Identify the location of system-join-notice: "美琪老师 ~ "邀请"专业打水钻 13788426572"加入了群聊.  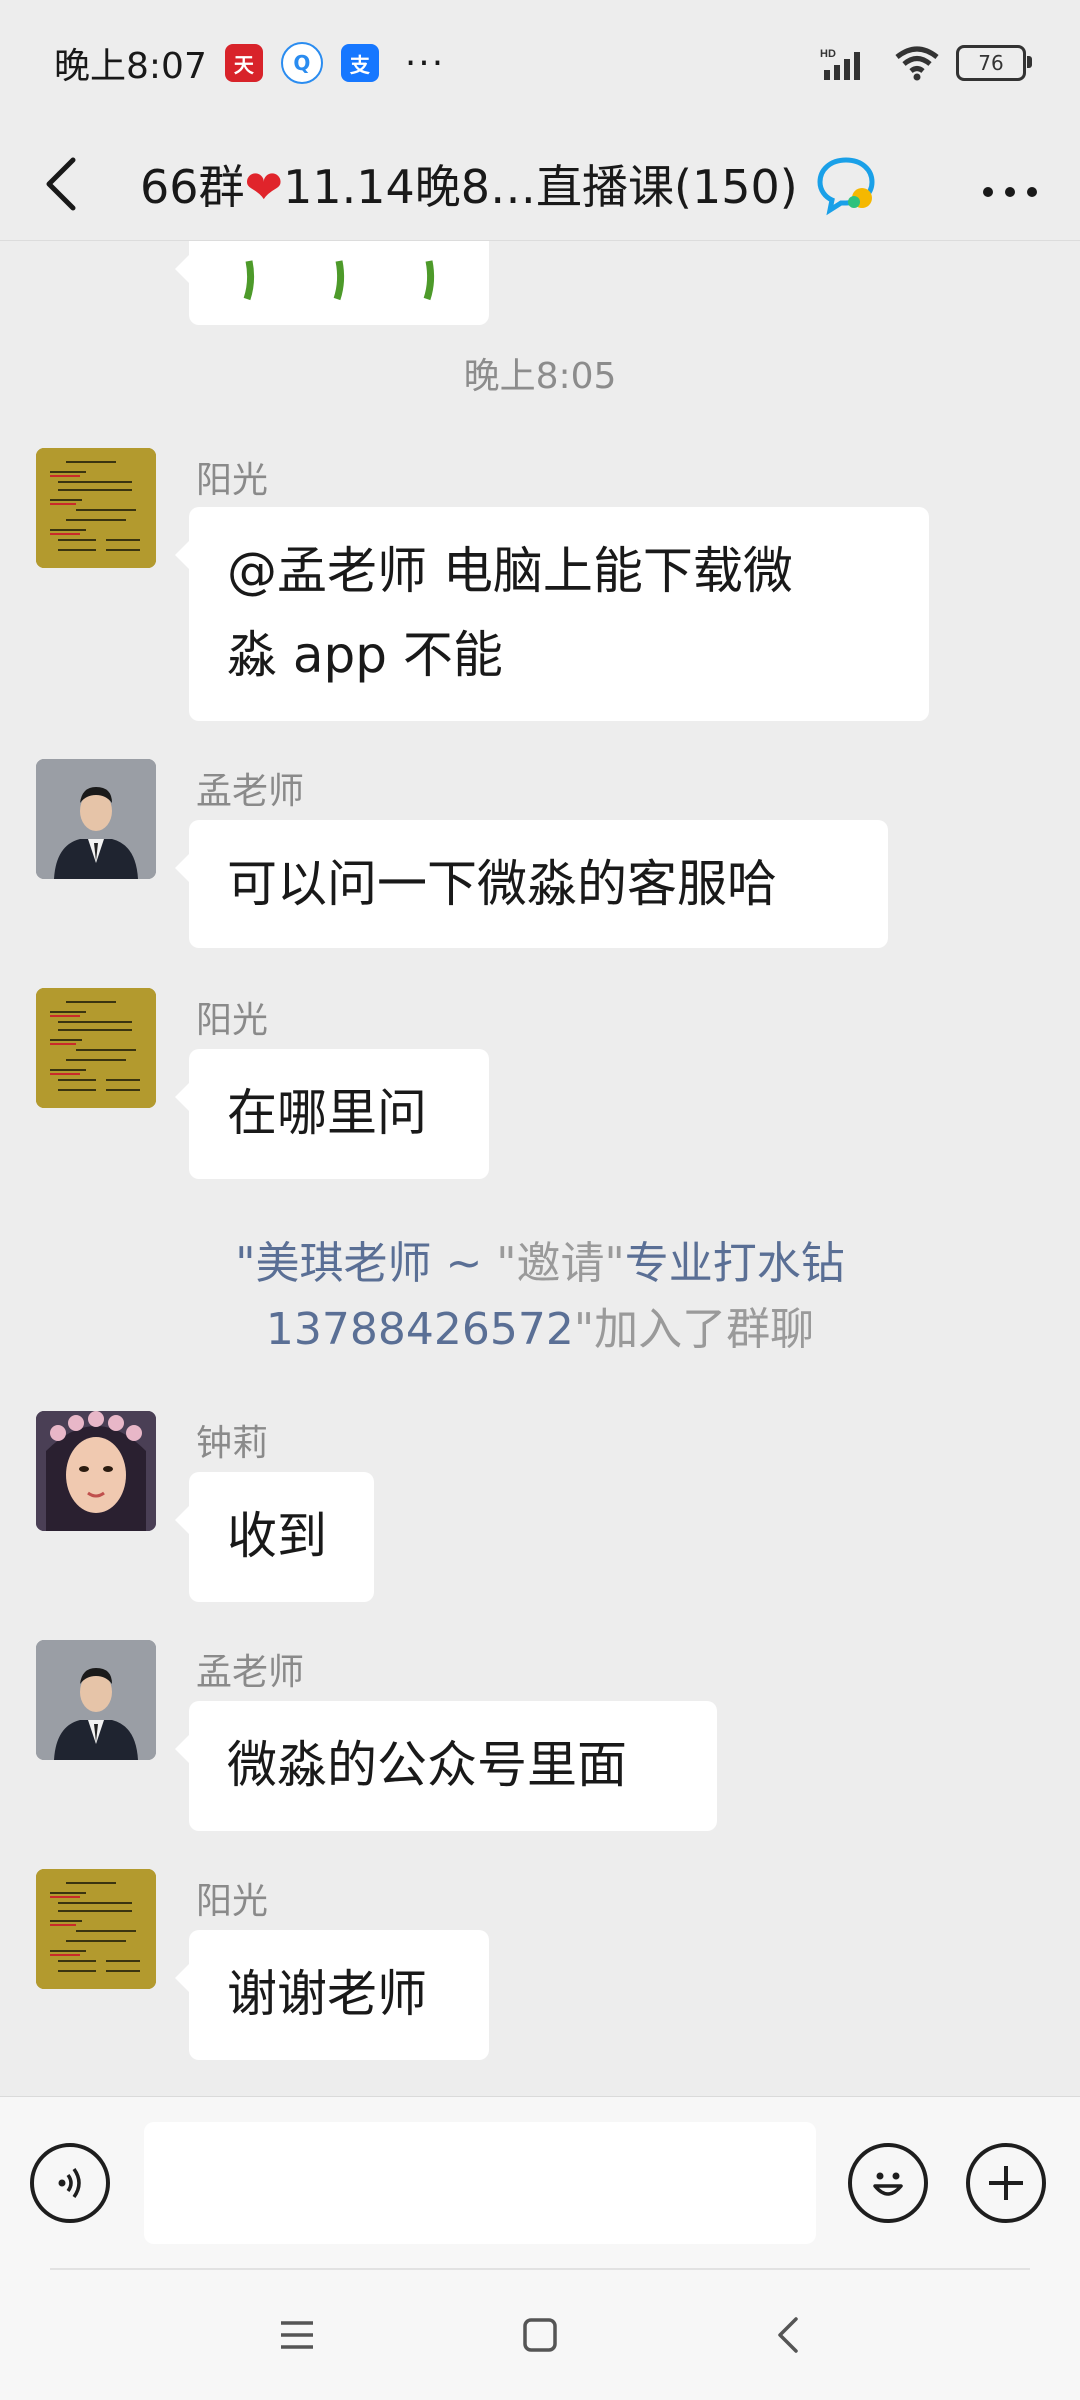
(540, 1297).